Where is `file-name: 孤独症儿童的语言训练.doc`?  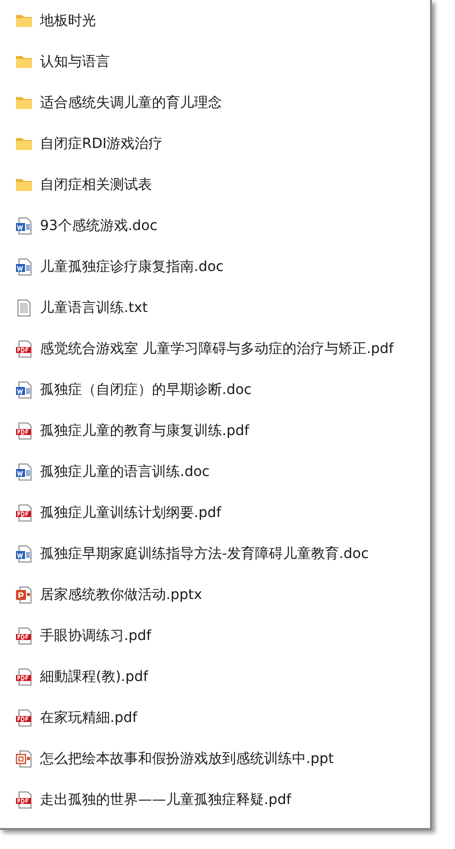
file-name: 孤独症儿童的语言训练.doc is located at coordinates (125, 471).